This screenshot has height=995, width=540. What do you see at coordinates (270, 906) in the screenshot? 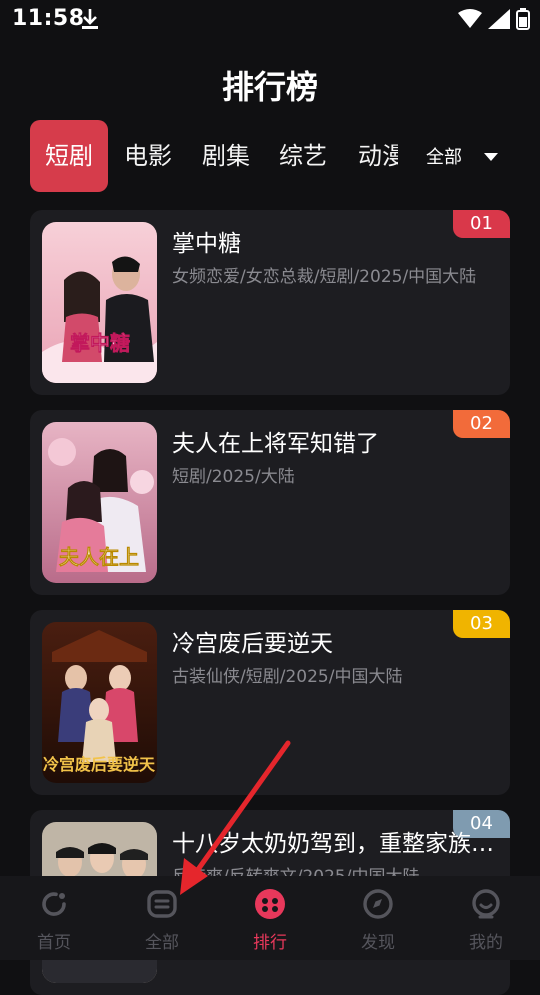
I see `ranking-dots-icon` at bounding box center [270, 906].